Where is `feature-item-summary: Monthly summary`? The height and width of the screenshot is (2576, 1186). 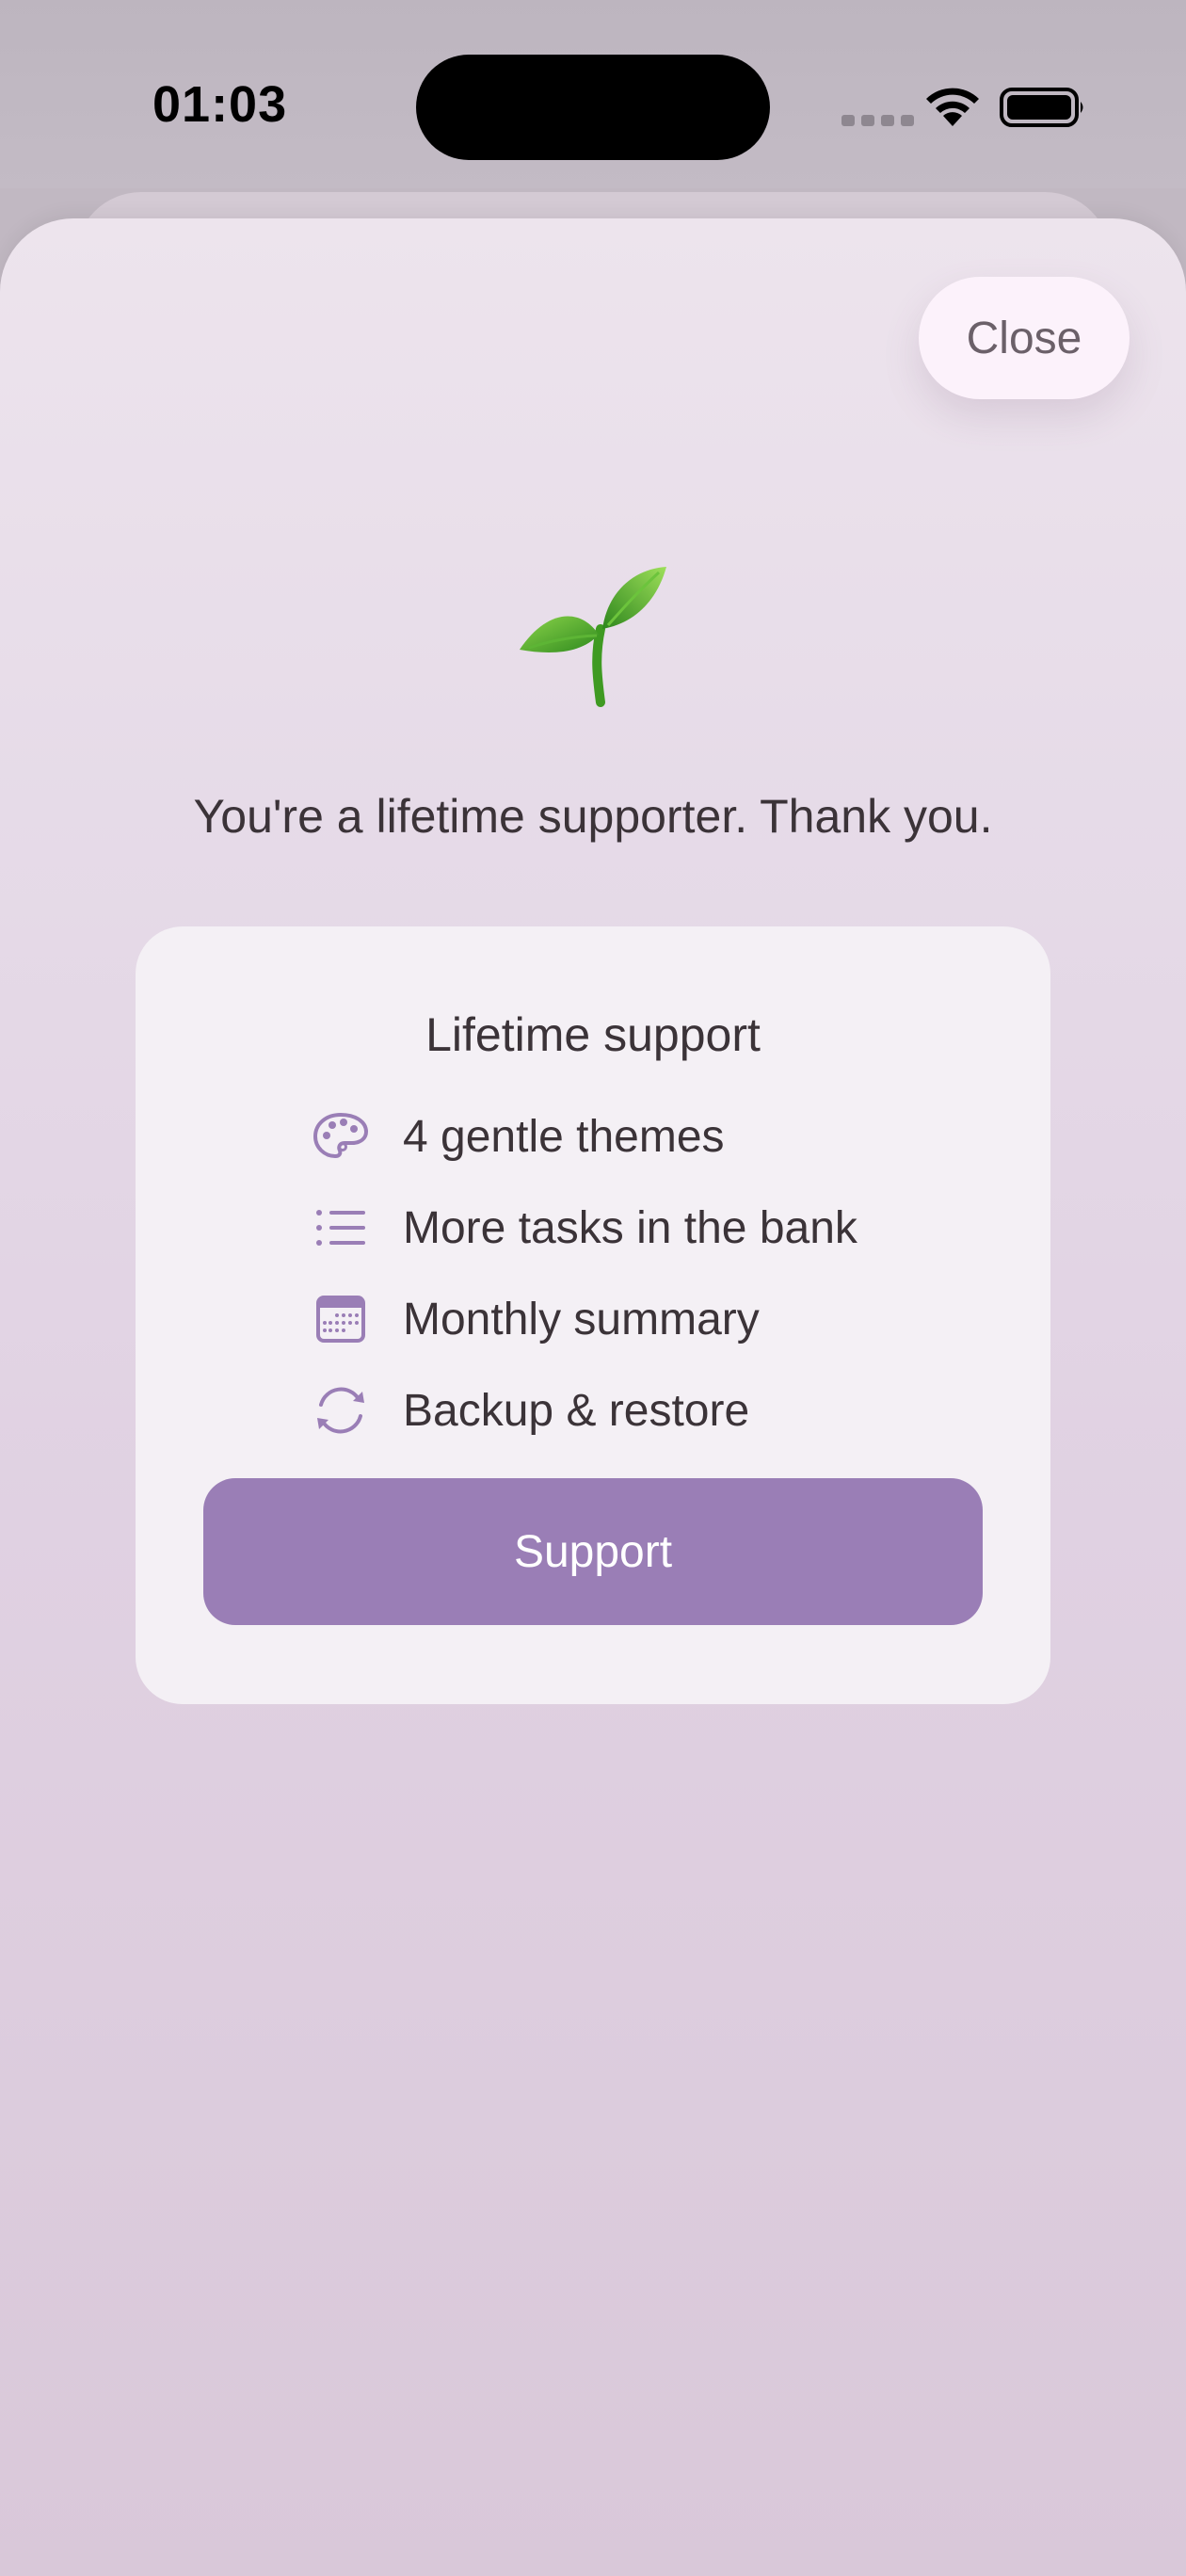 feature-item-summary: Monthly summary is located at coordinates (535, 1319).